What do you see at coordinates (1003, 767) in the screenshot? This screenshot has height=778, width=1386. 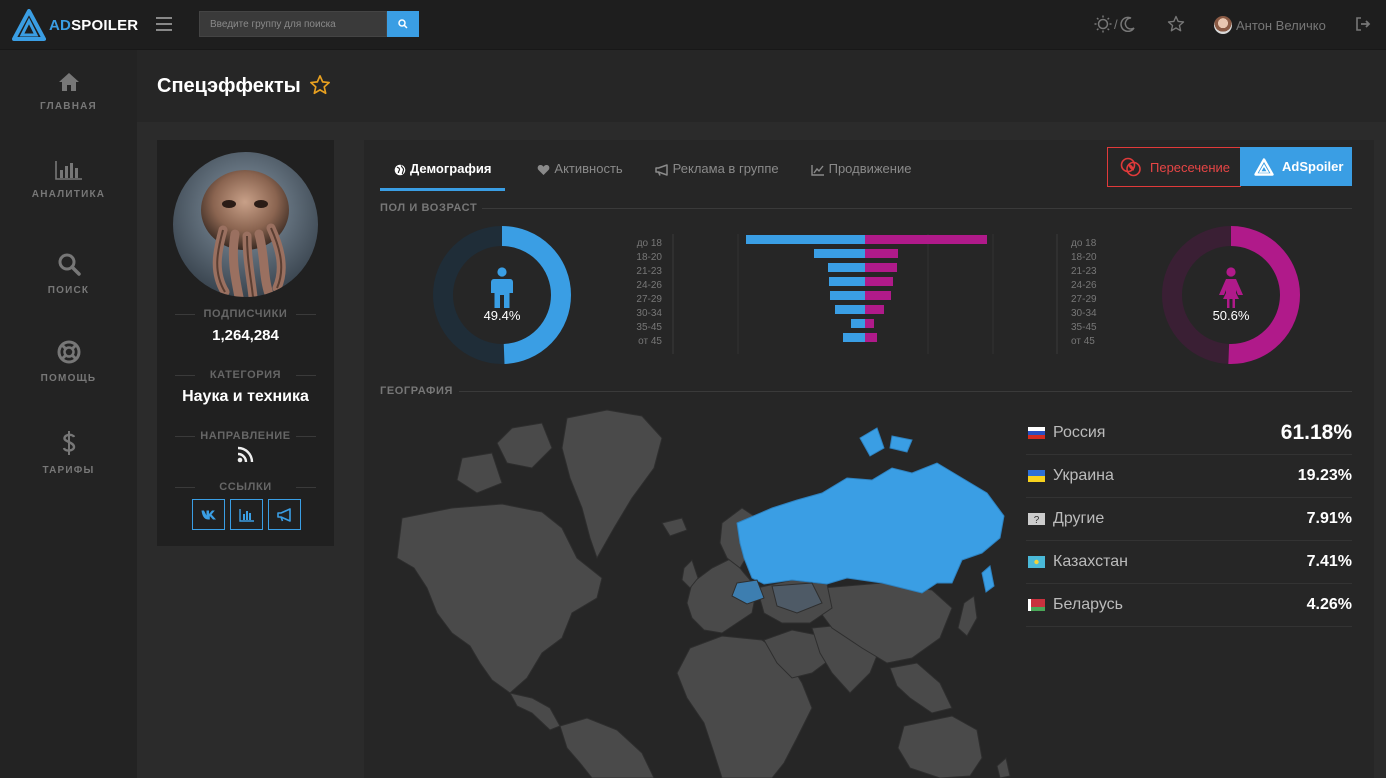 I see `map-new-zealand` at bounding box center [1003, 767].